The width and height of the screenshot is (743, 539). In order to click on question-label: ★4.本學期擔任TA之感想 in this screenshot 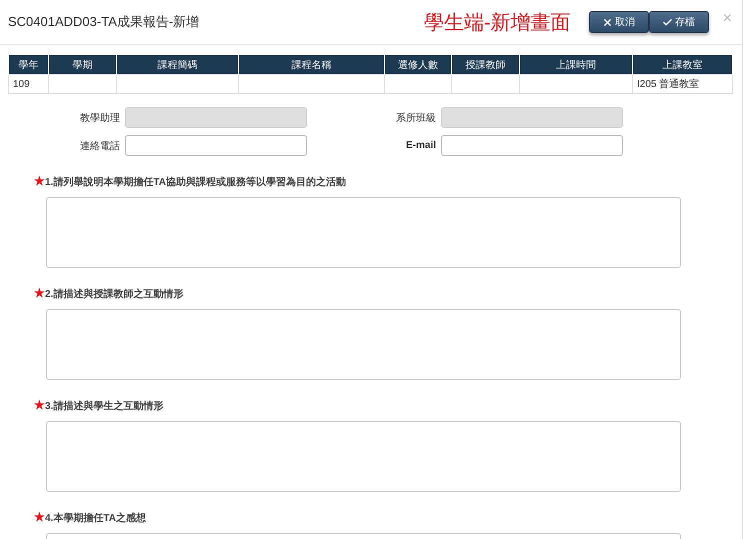, I will do `click(90, 517)`.